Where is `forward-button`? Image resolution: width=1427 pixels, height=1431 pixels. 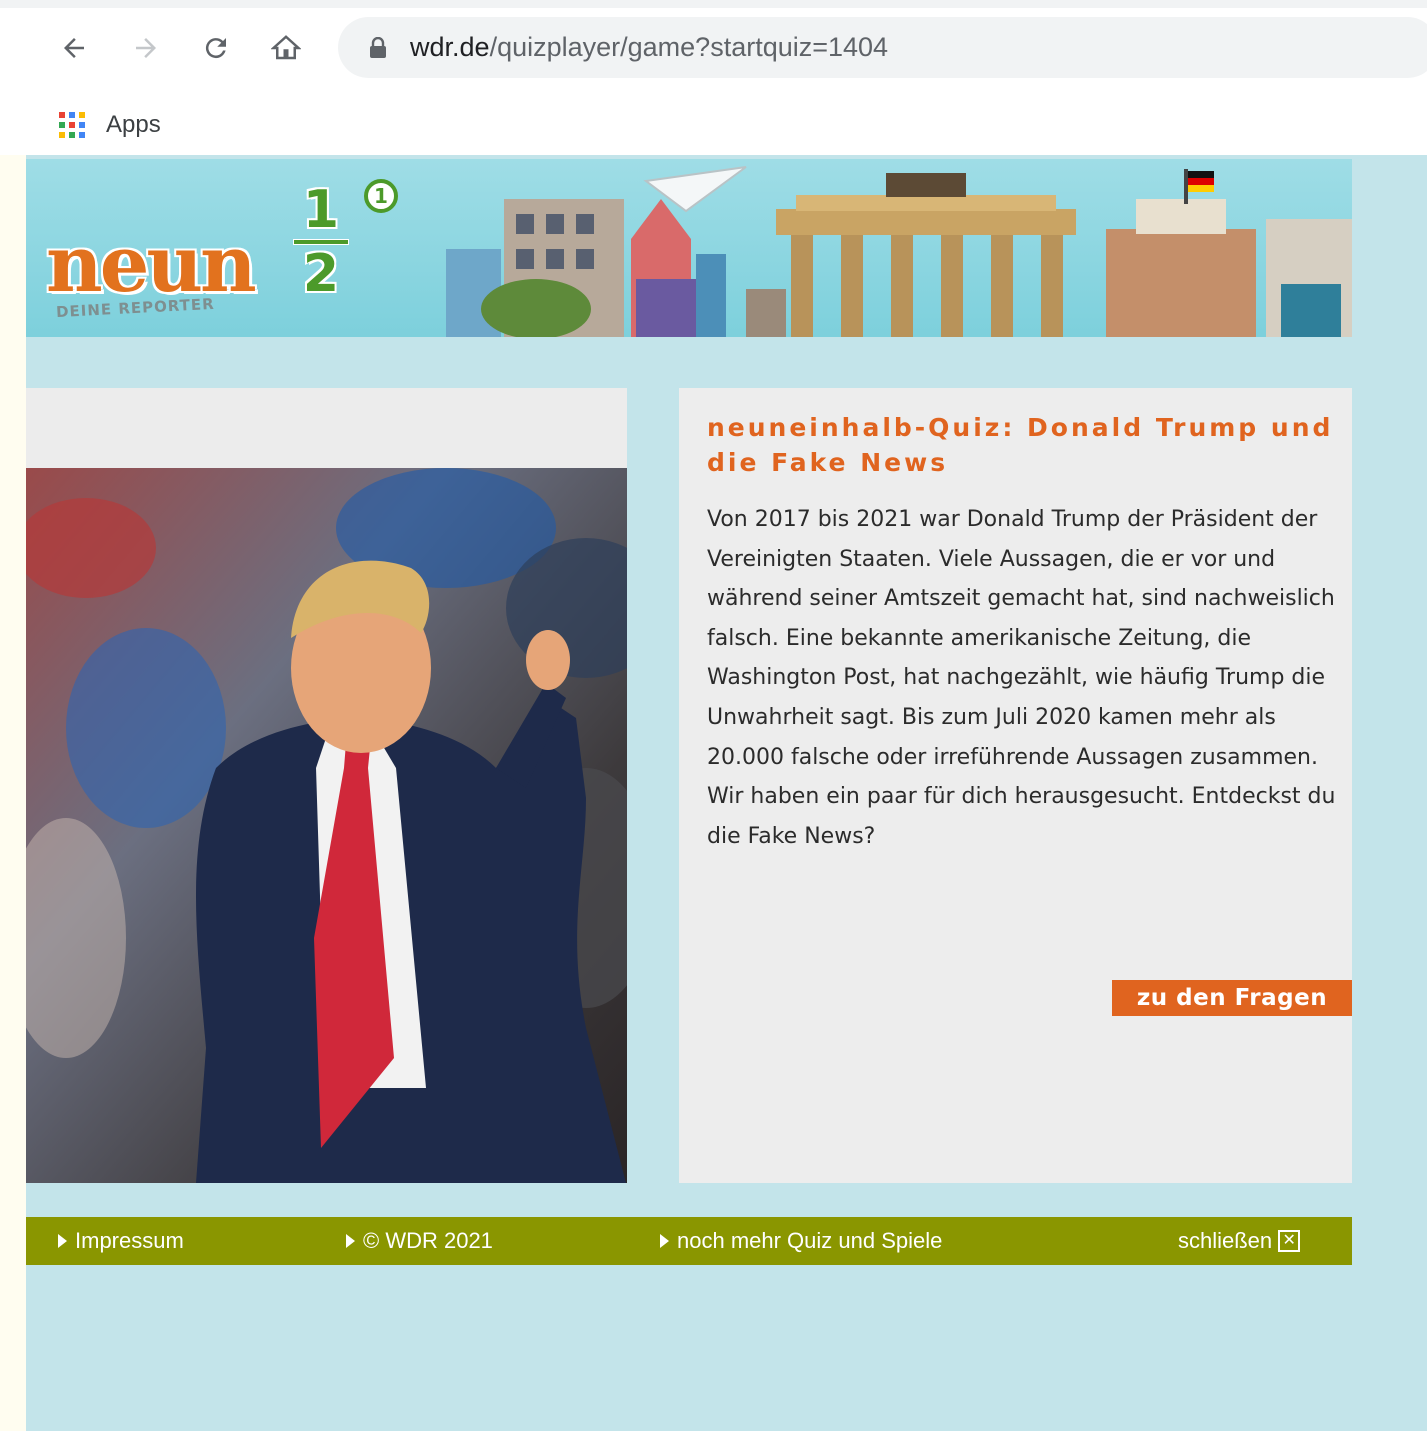 forward-button is located at coordinates (146, 48).